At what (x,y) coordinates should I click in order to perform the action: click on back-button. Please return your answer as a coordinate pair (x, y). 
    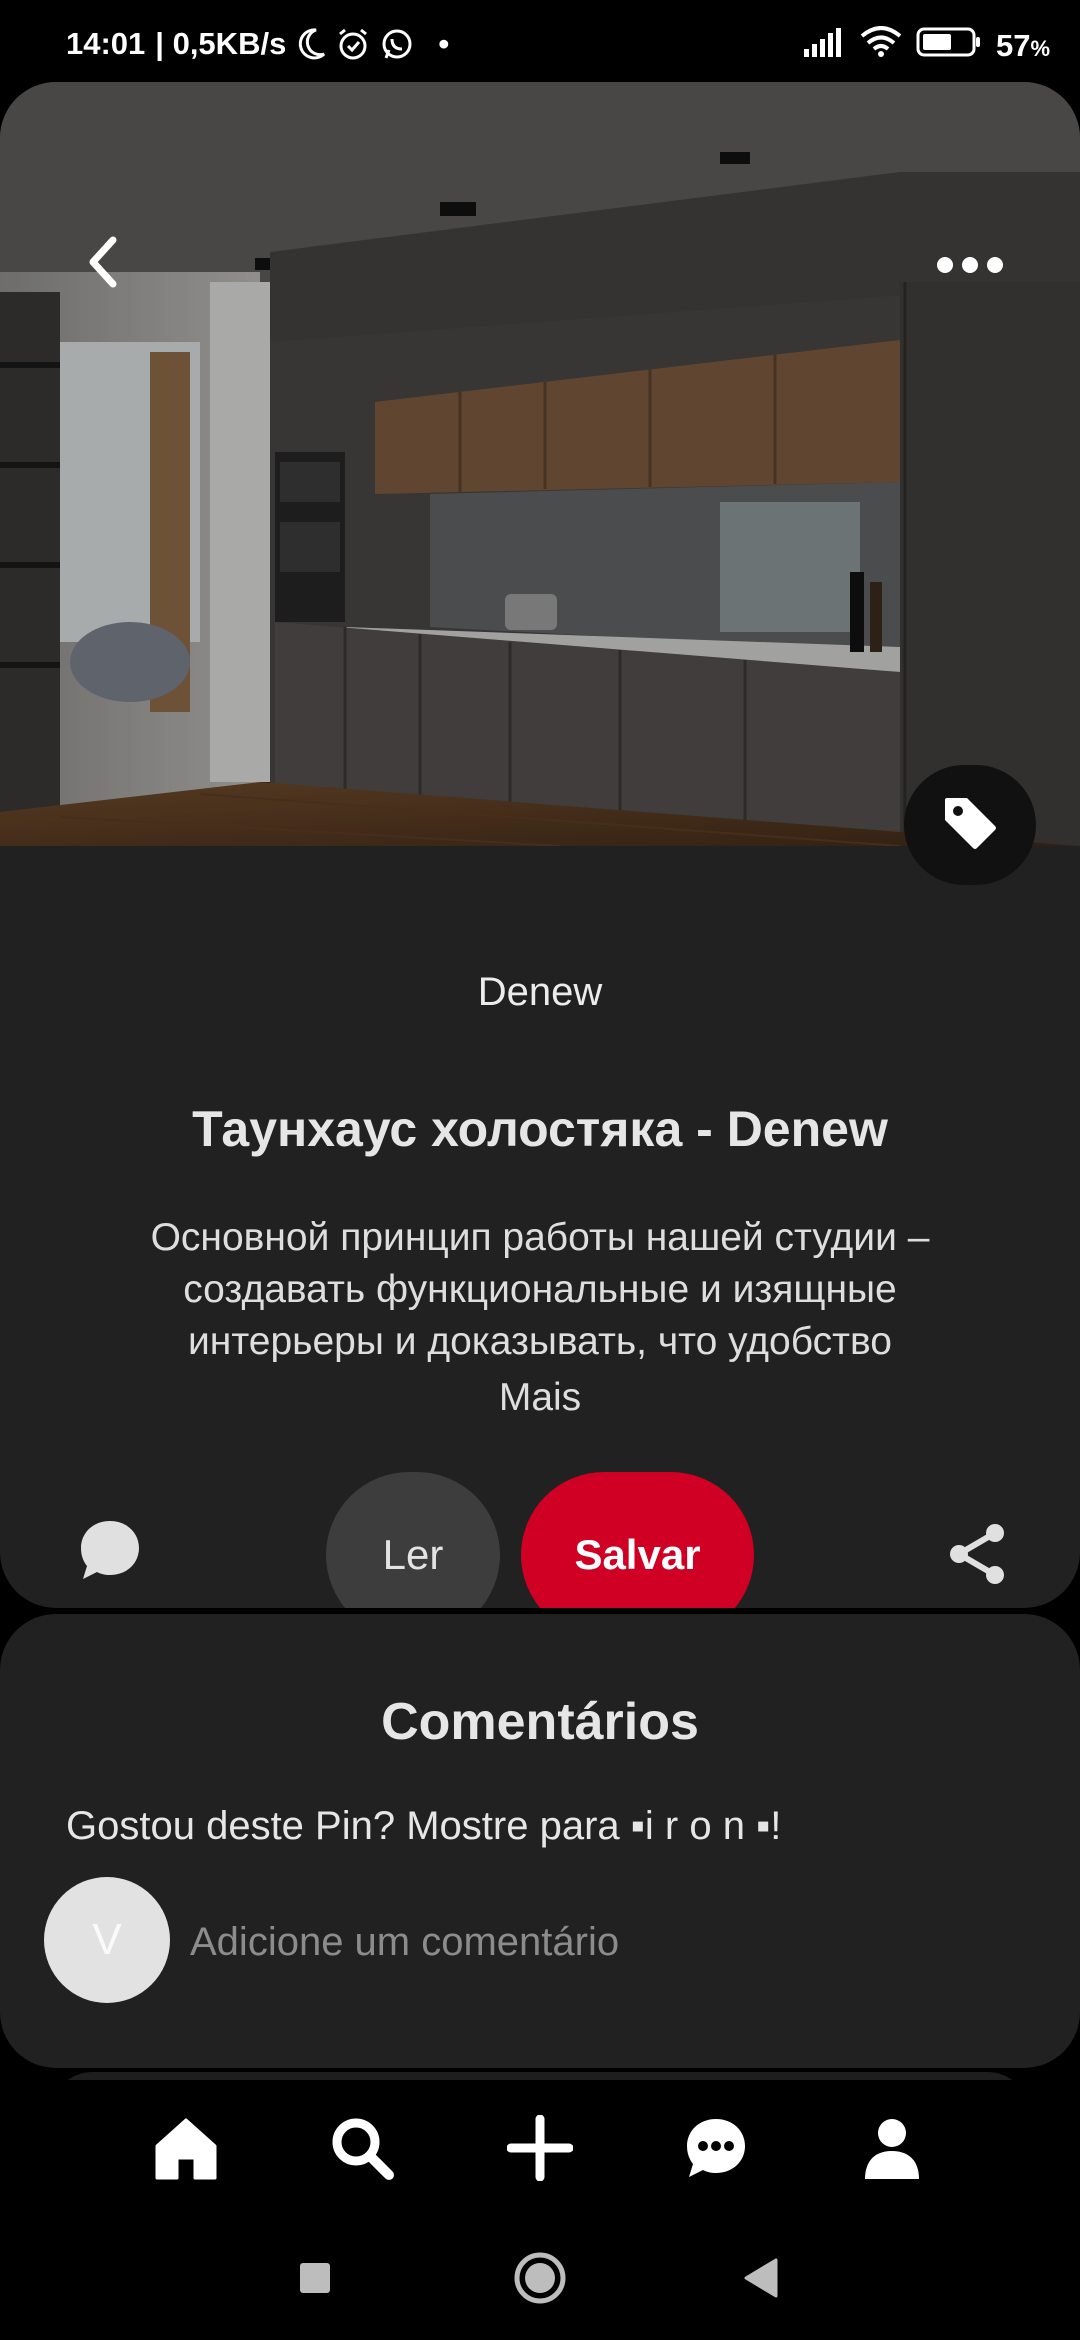
    Looking at the image, I should click on (102, 264).